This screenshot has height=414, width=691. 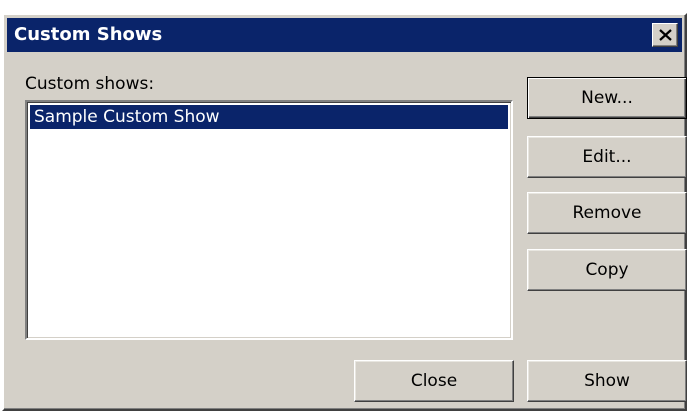 What do you see at coordinates (88, 34) in the screenshot?
I see `window-title: Custom Shows` at bounding box center [88, 34].